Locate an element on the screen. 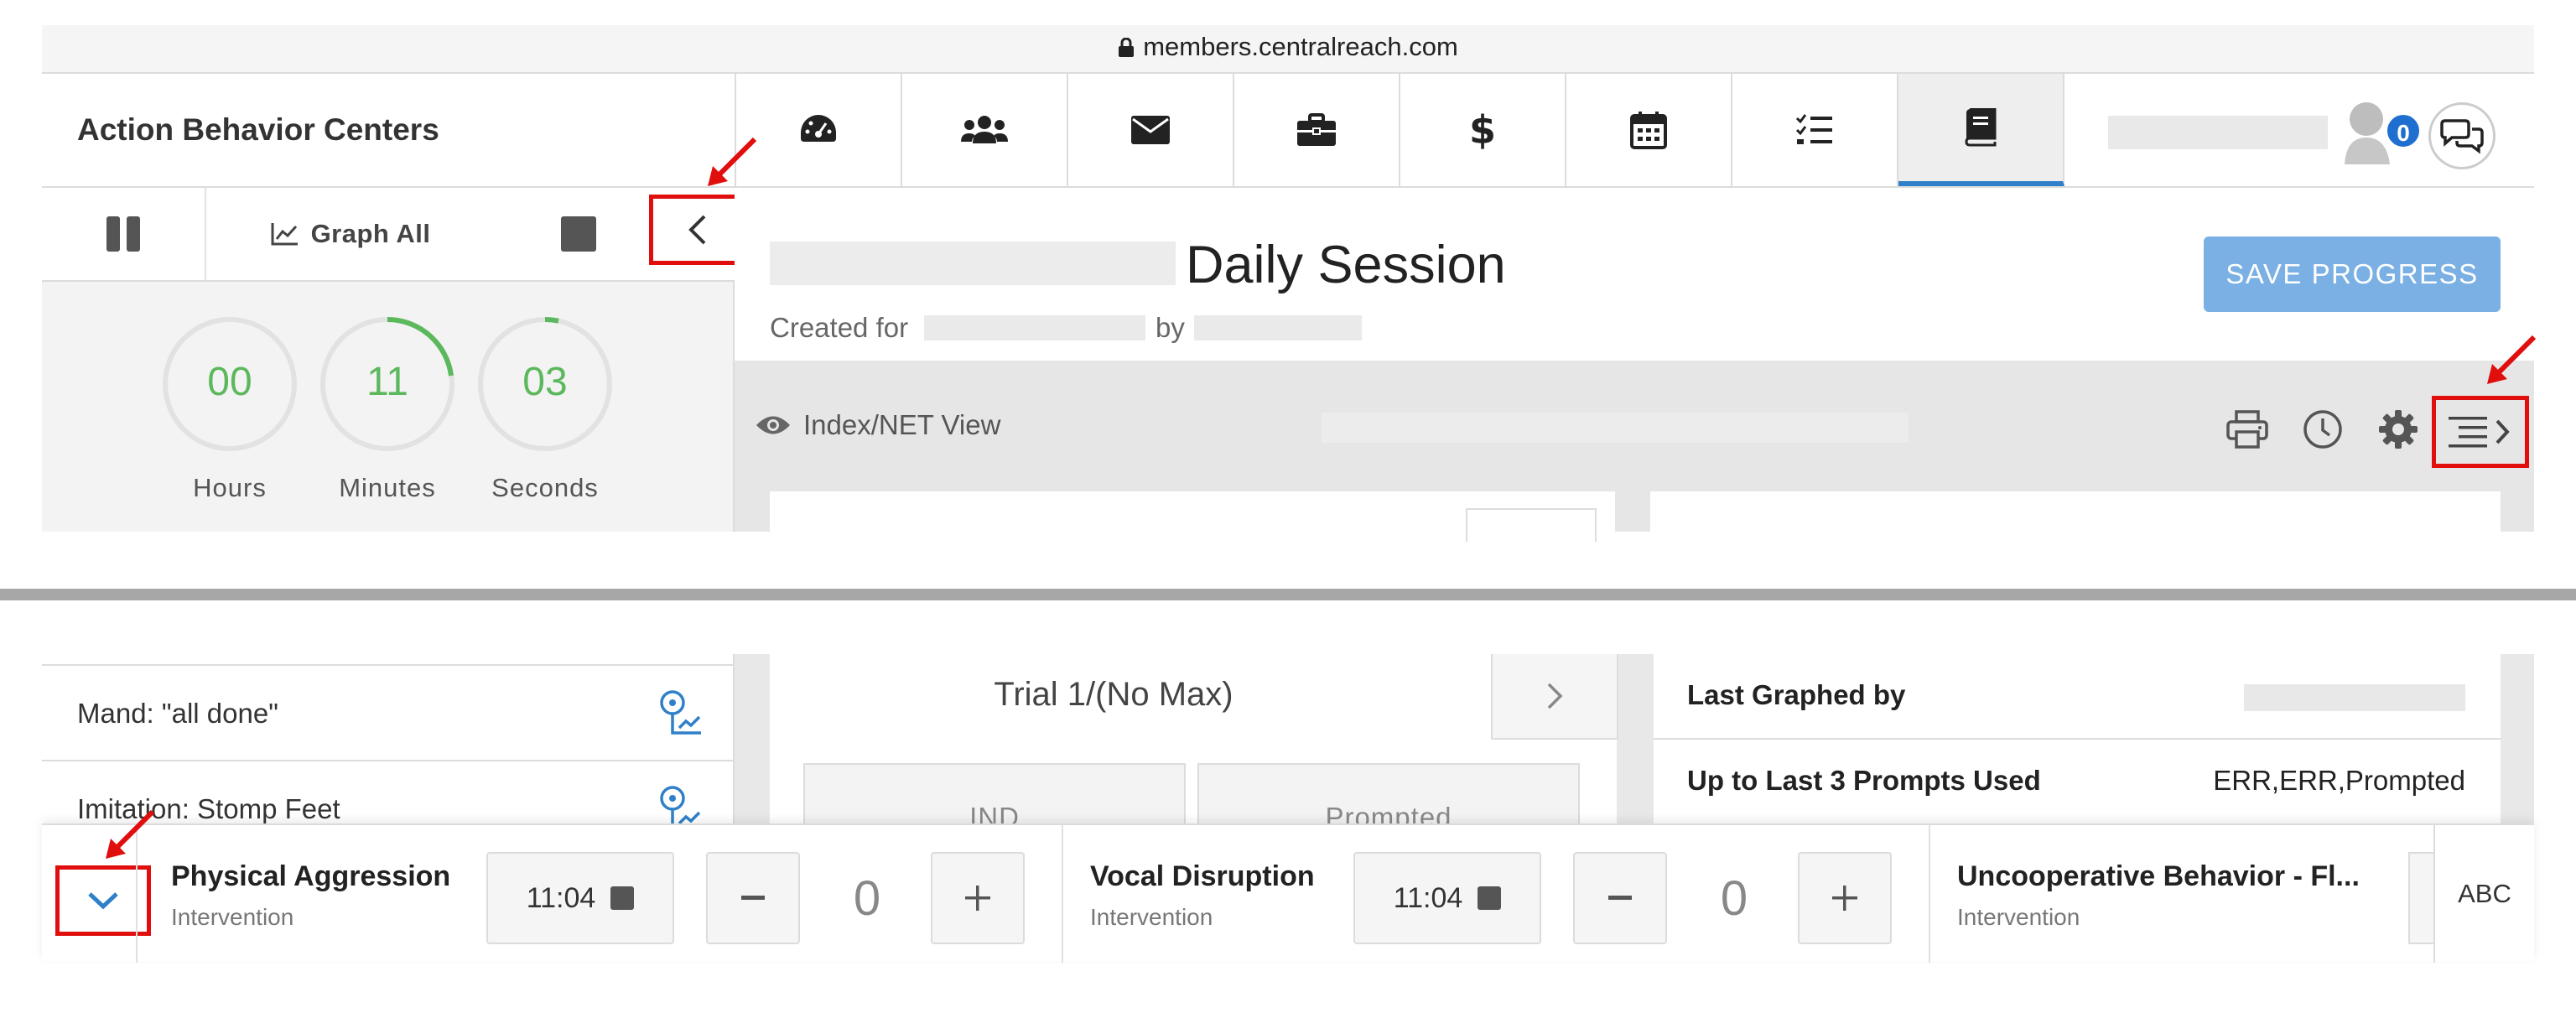  url-text: members.centralreach.com is located at coordinates (1300, 47).